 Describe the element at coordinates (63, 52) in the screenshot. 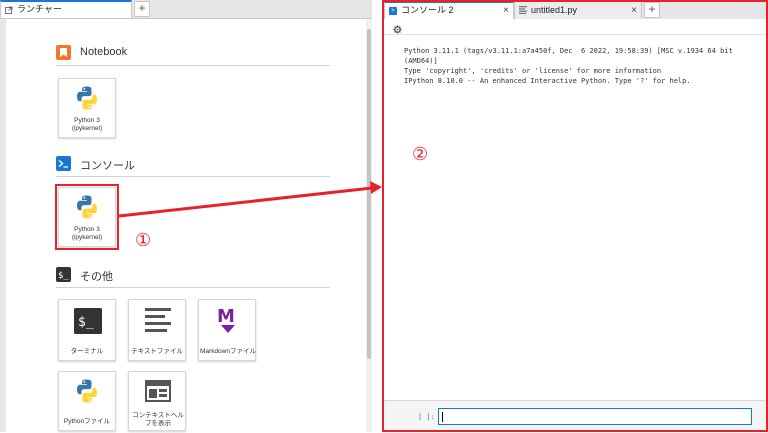

I see `notebook-icon` at that location.